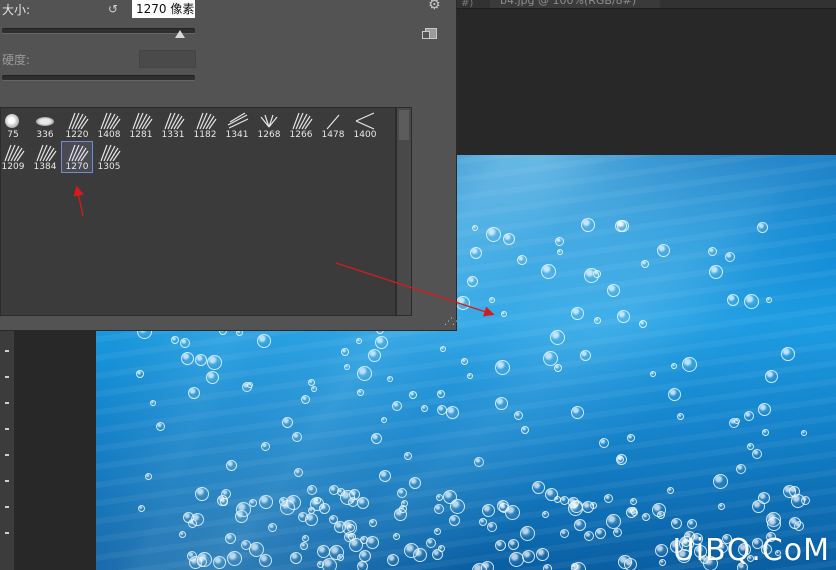 This screenshot has height=570, width=836. What do you see at coordinates (415, 289) in the screenshot?
I see `arrow-to-canvas` at bounding box center [415, 289].